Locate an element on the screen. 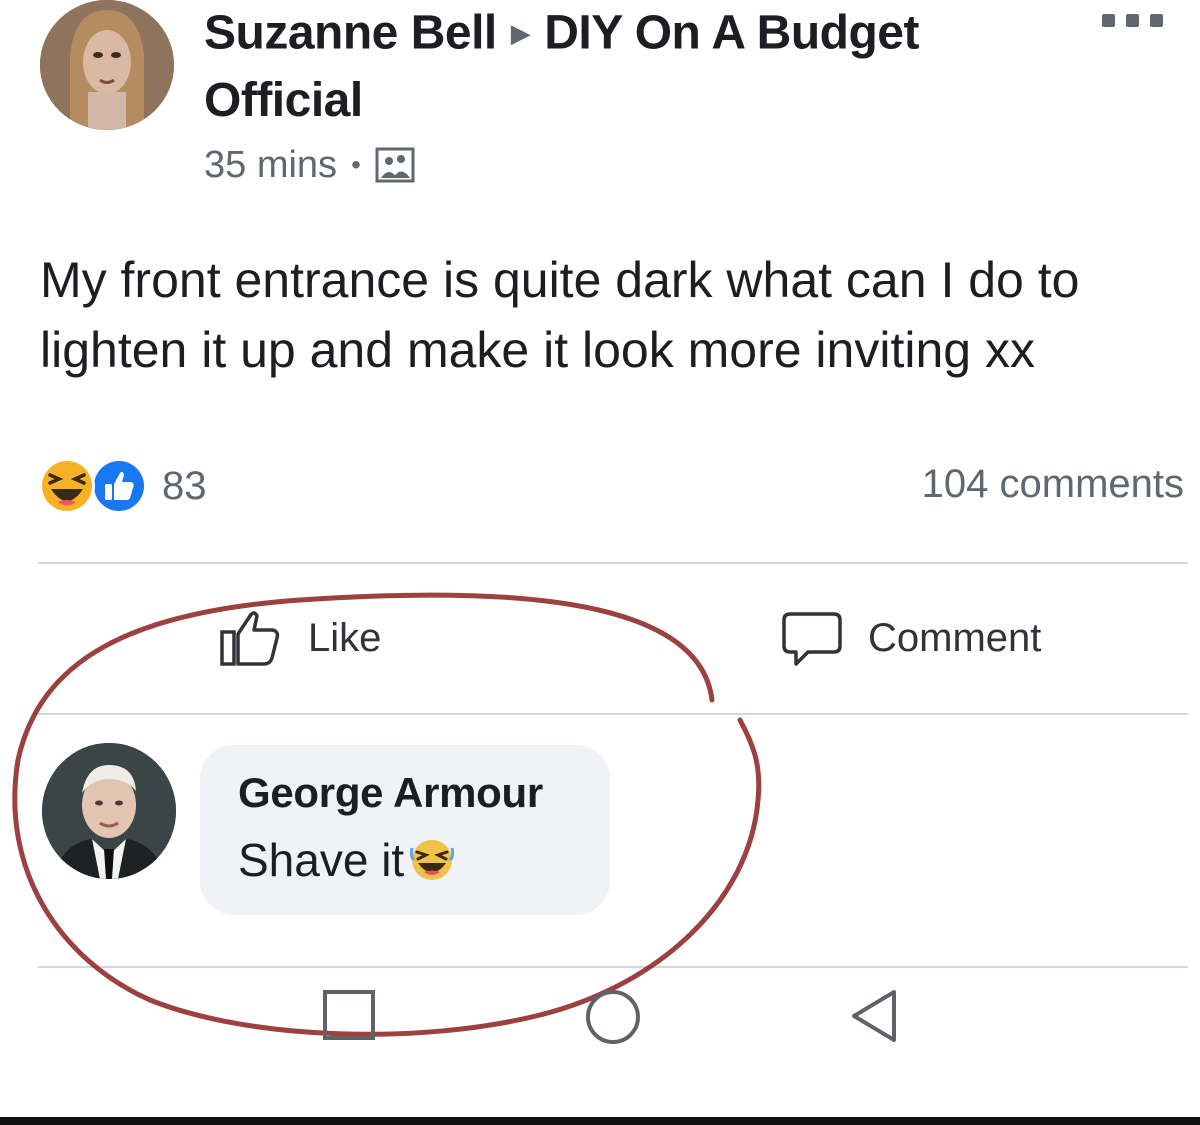 The image size is (1200, 1125). author-avatar is located at coordinates (107, 65).